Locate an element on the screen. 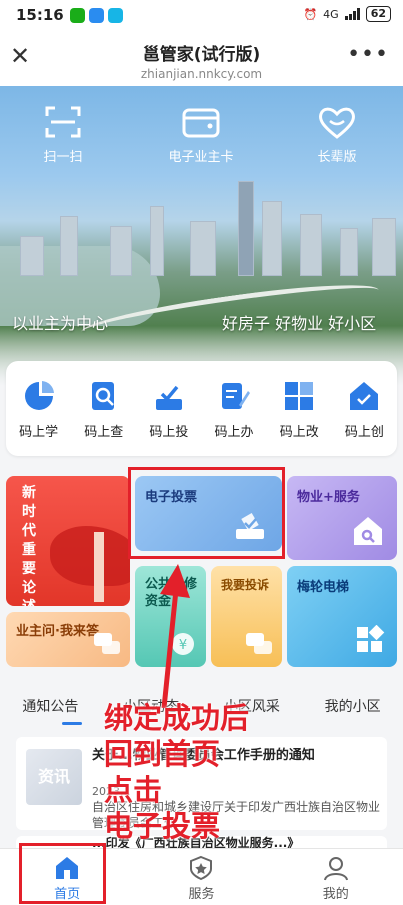 The height and width of the screenshot is (905, 403). more-icon: ••• is located at coordinates (368, 54).